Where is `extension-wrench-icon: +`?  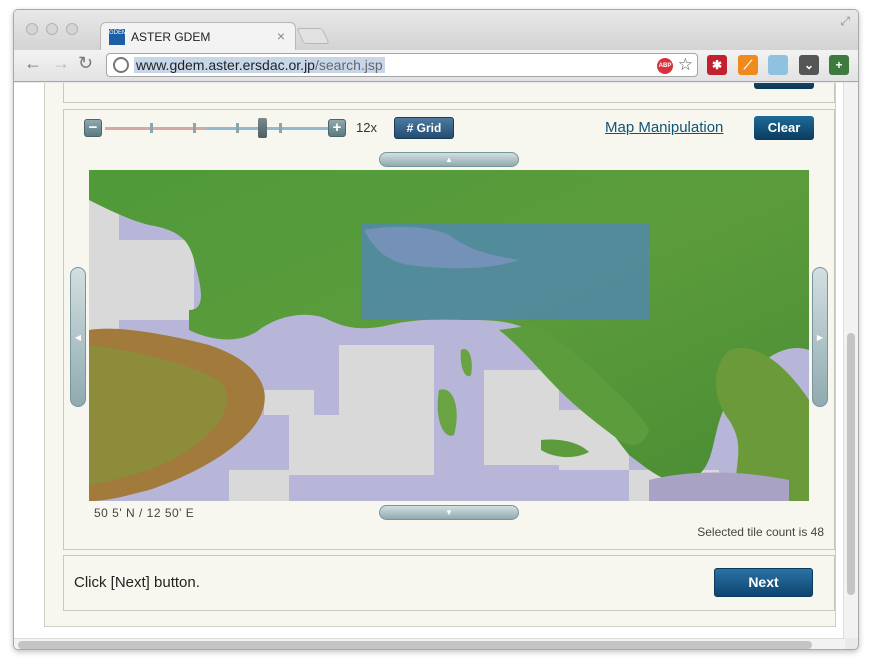 extension-wrench-icon: + is located at coordinates (839, 65).